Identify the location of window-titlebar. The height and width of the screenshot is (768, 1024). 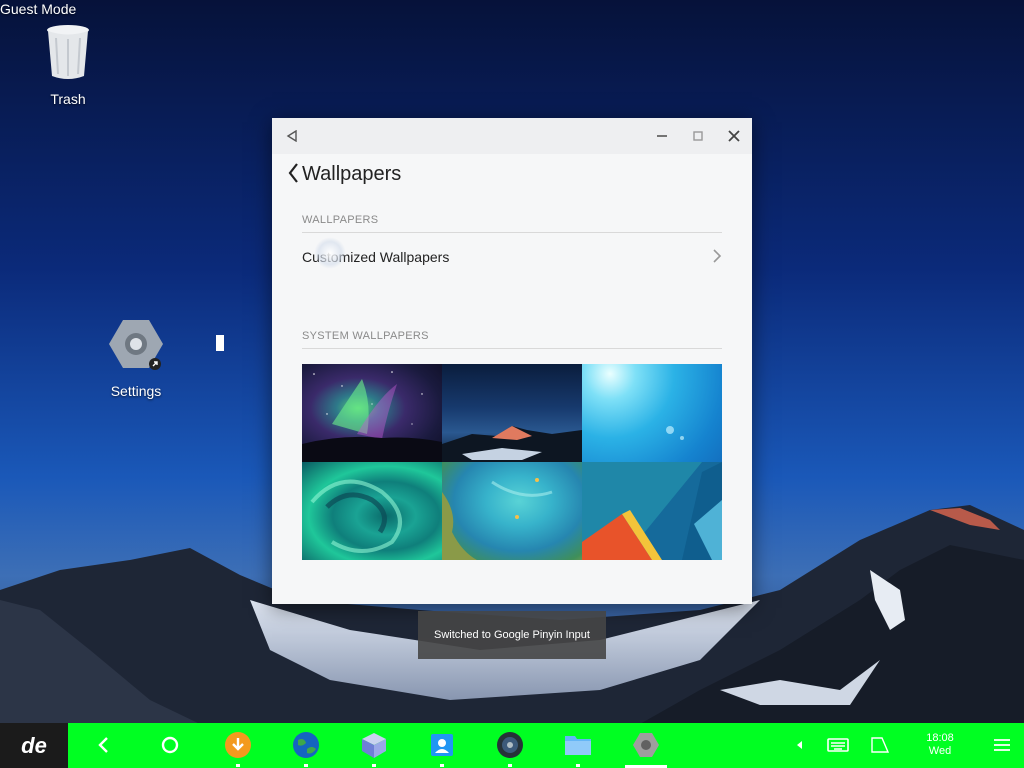
(512, 136).